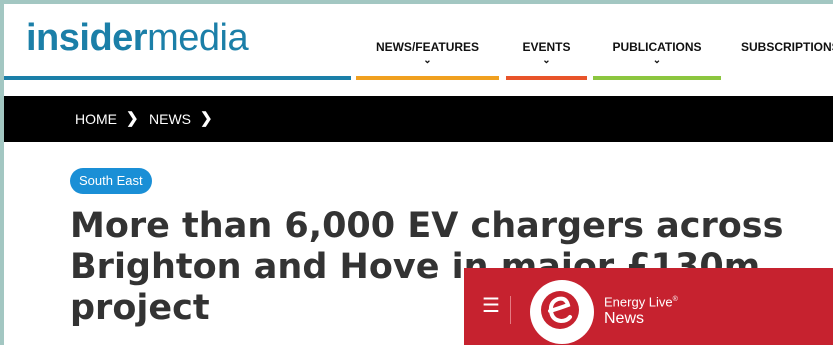 The width and height of the screenshot is (833, 345). What do you see at coordinates (491, 306) in the screenshot?
I see `hamburger-menu-icon: ☰` at bounding box center [491, 306].